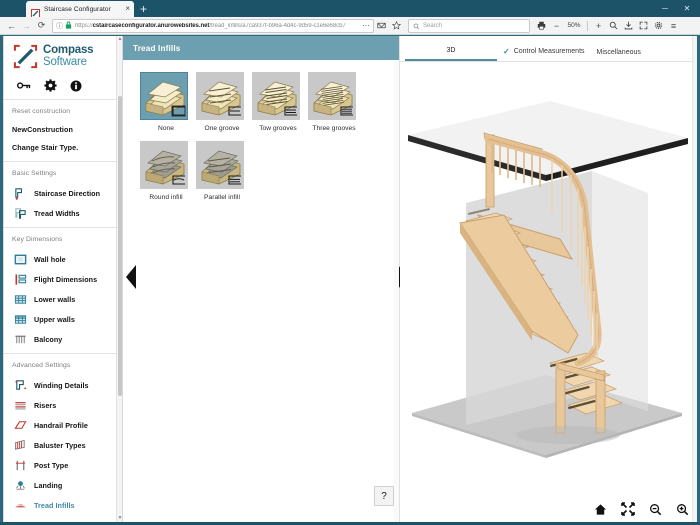 This screenshot has width=700, height=525. What do you see at coordinates (66, 279) in the screenshot?
I see `sidebar-item-label: Flight Dimensions` at bounding box center [66, 279].